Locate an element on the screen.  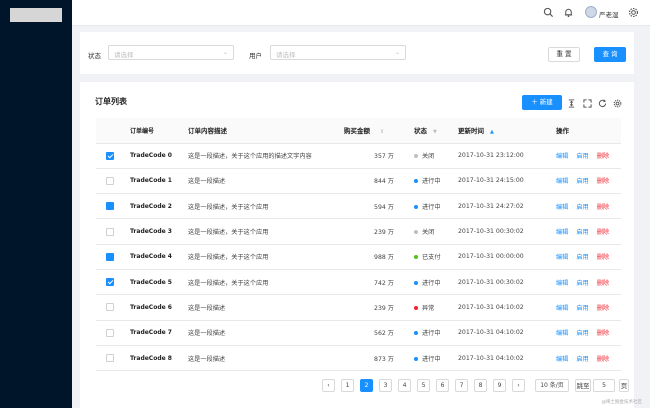
header-select-cell is located at coordinates (113, 131).